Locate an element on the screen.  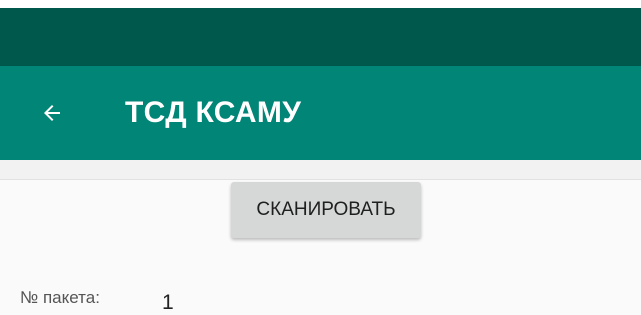
package-number-label: № пакета: is located at coordinates (60, 297).